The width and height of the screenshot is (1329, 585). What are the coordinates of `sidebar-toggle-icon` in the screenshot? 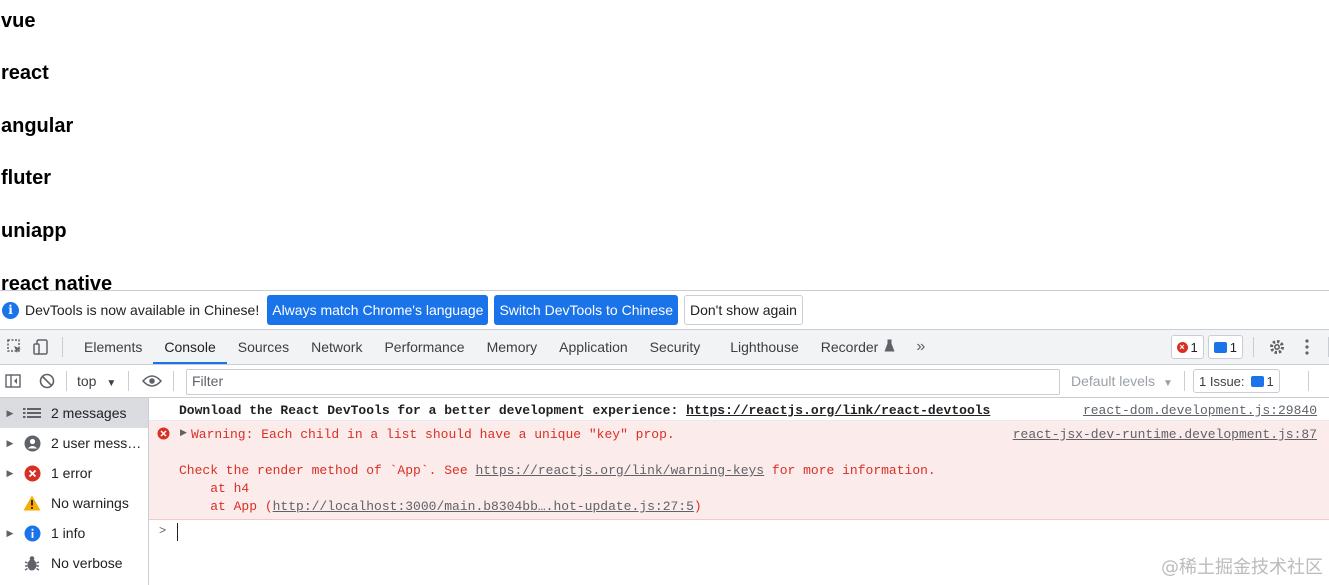 It's located at (13, 381).